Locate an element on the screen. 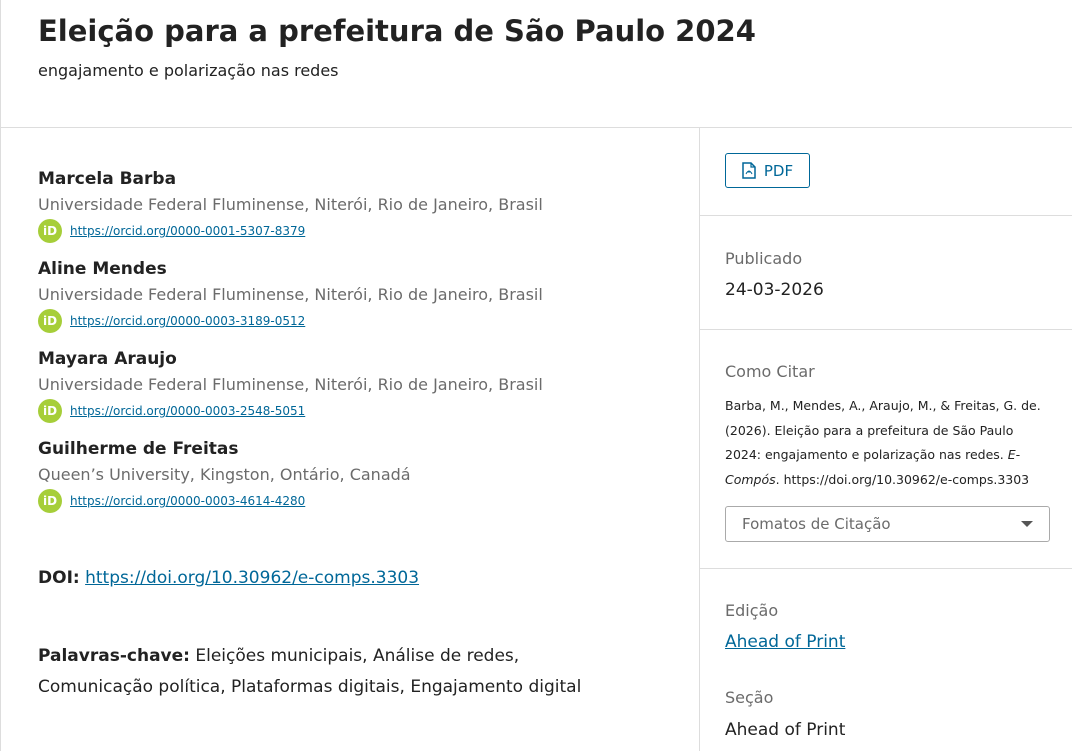  page-subtitle: engajamento e polarização nas redes is located at coordinates (188, 70).